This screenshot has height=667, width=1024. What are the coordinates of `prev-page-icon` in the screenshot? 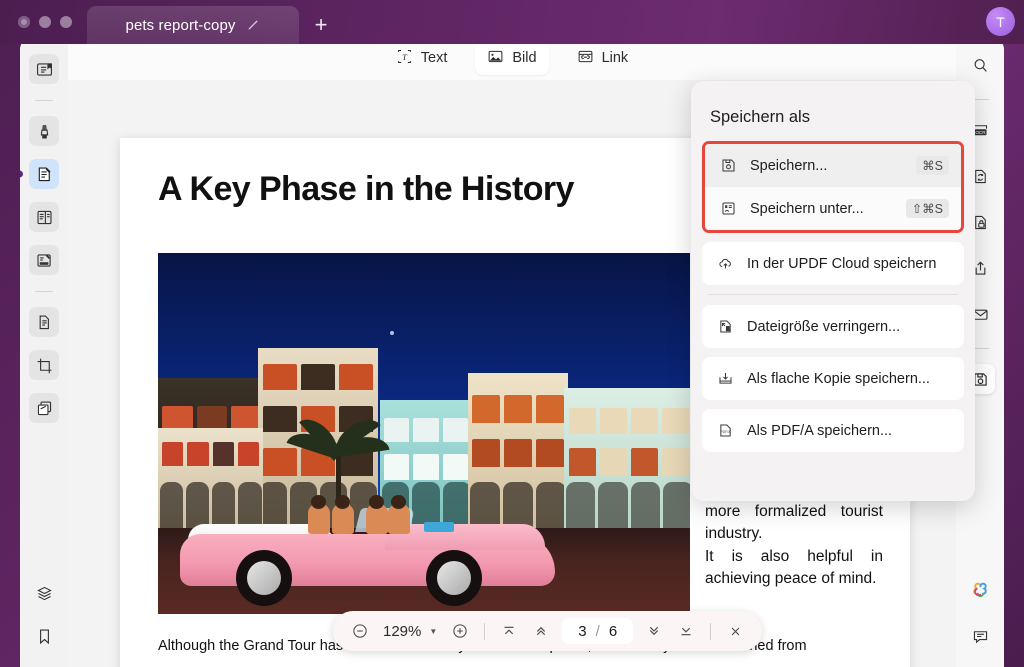 It's located at (541, 631).